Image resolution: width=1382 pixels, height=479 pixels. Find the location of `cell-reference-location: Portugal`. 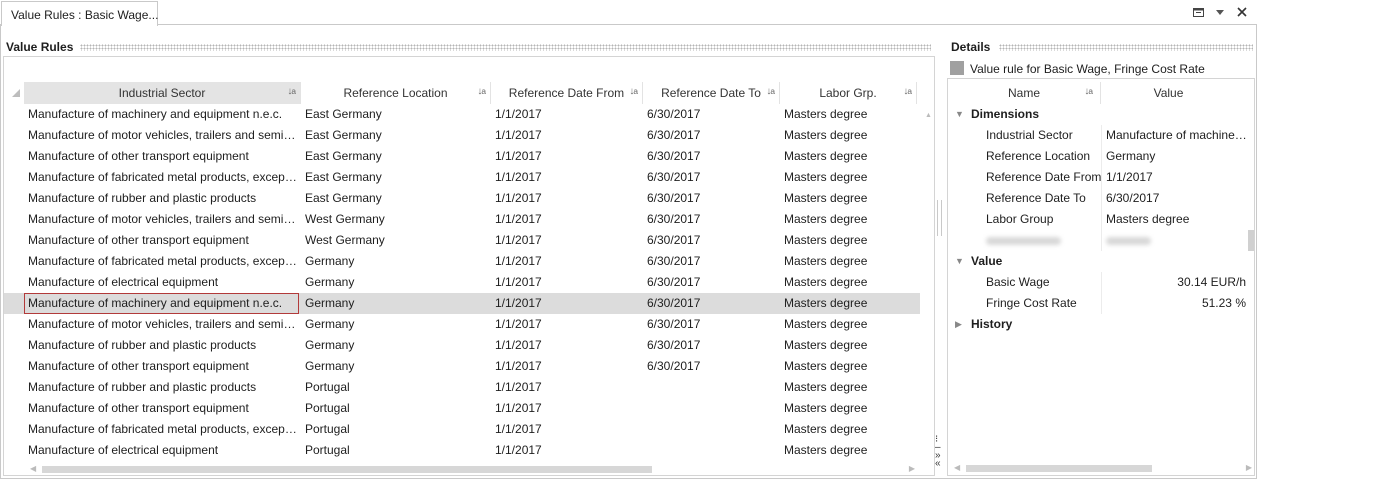

cell-reference-location: Portugal is located at coordinates (395, 387).